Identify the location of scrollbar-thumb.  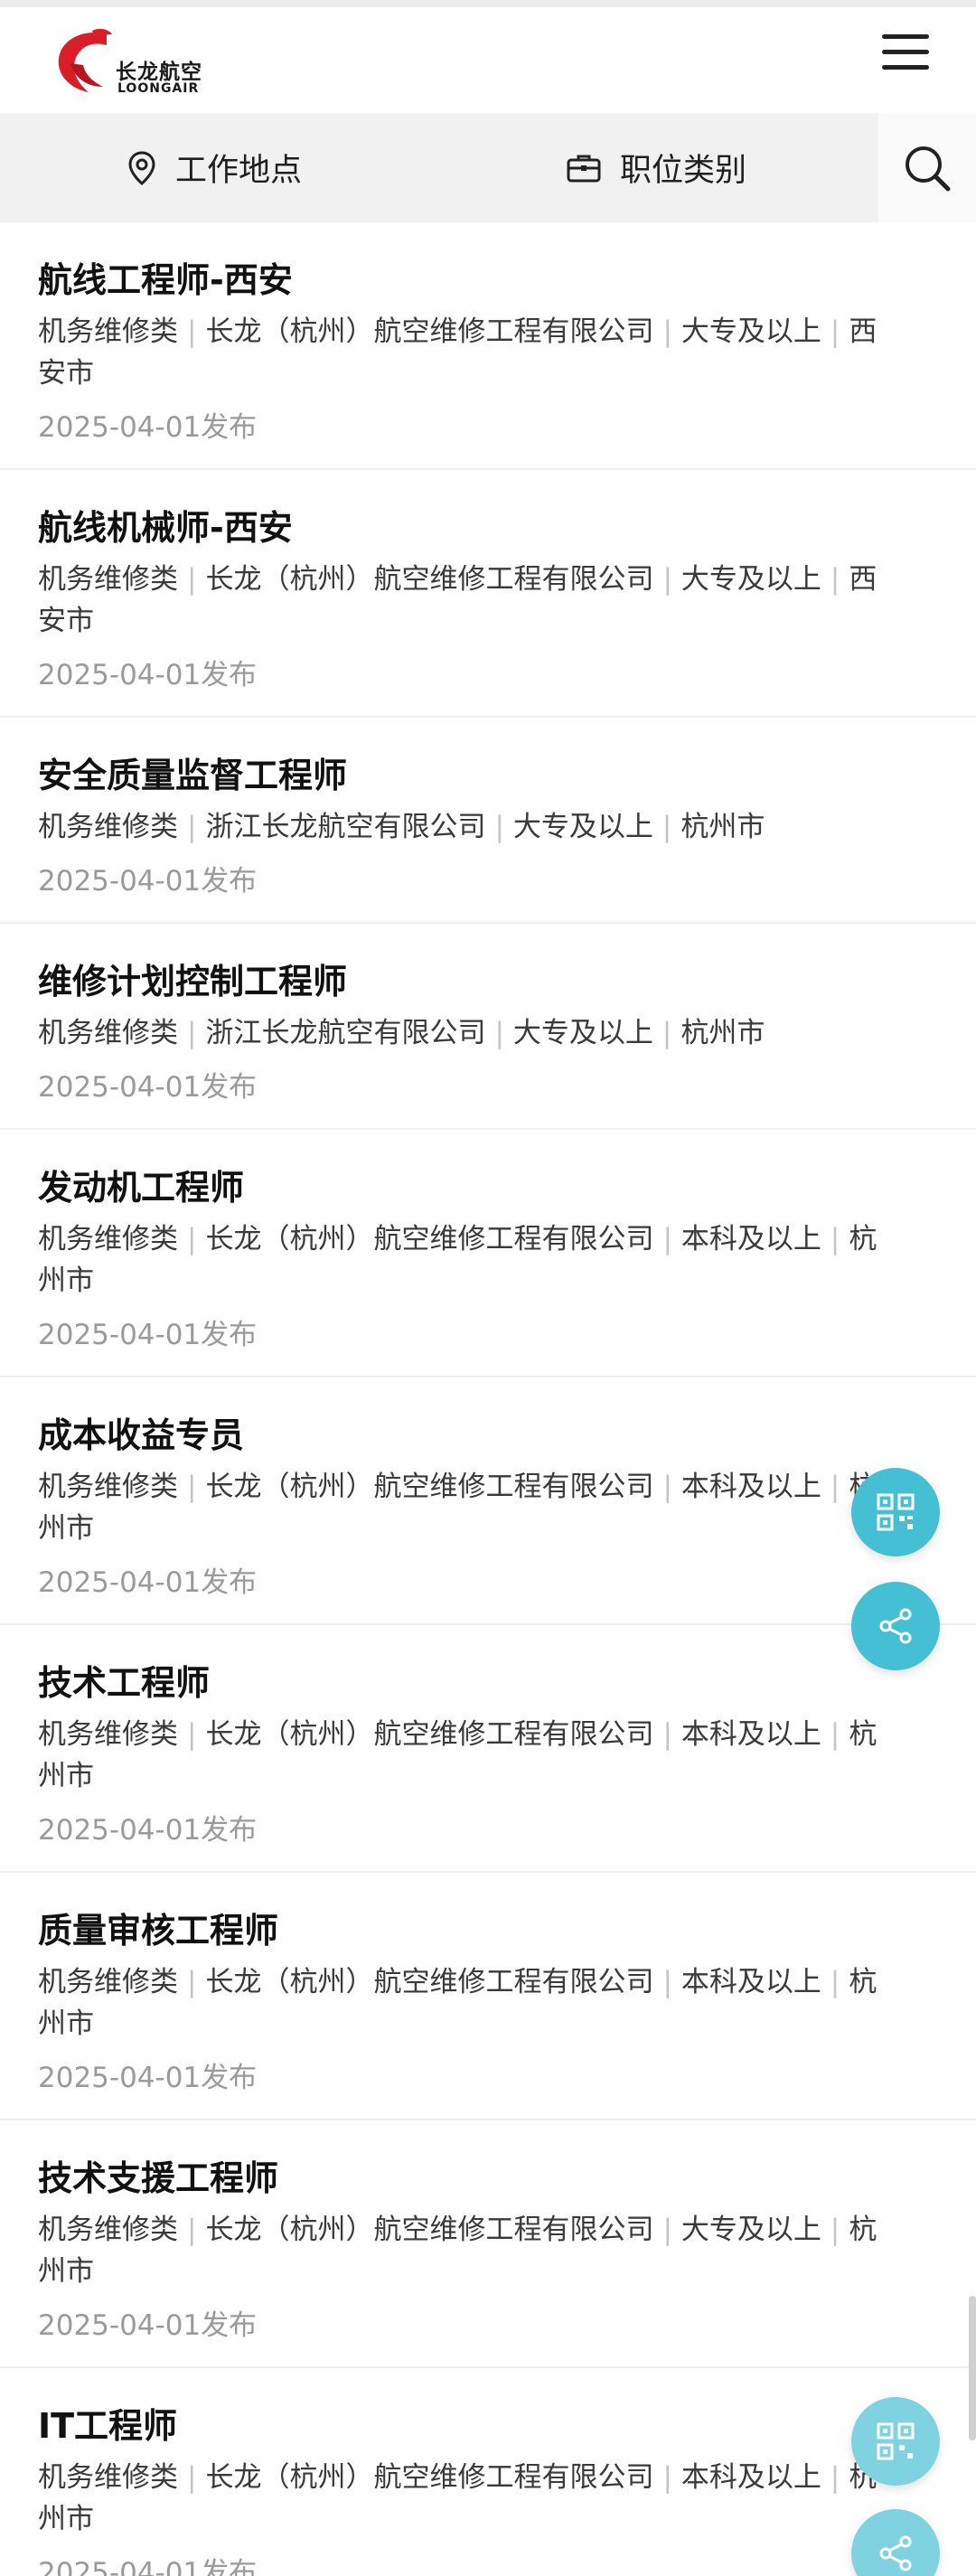
(972, 2368).